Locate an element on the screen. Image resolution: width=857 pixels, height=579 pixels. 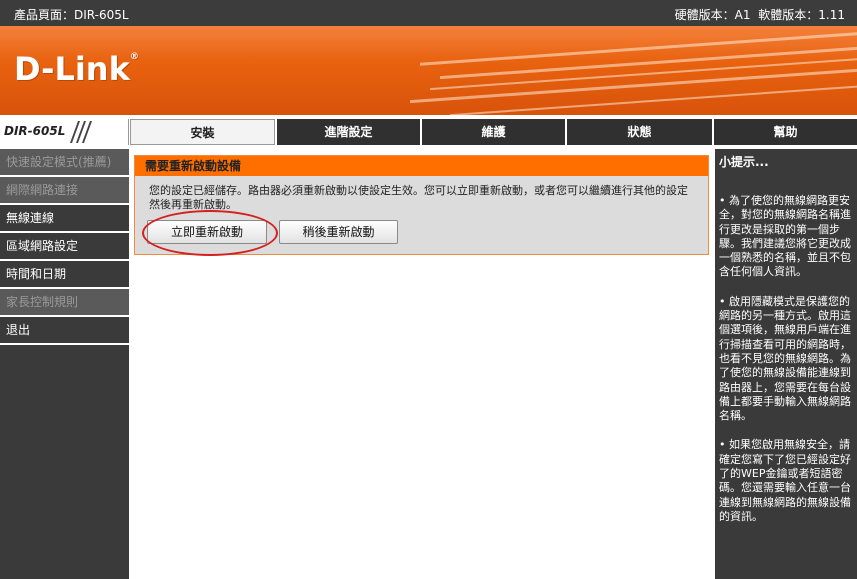
reboot-later-button: 稍後重新啟動 is located at coordinates (338, 232).